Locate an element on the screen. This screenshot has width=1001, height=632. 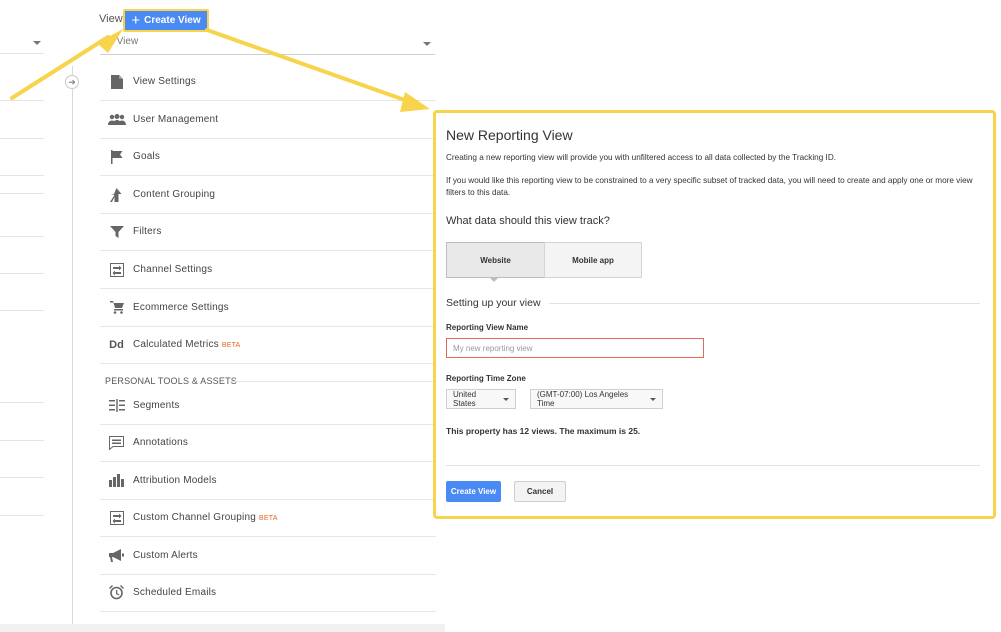
menu-item-custom-channel-grouping: Custom Channel Grouping BETA is located at coordinates (268, 518).